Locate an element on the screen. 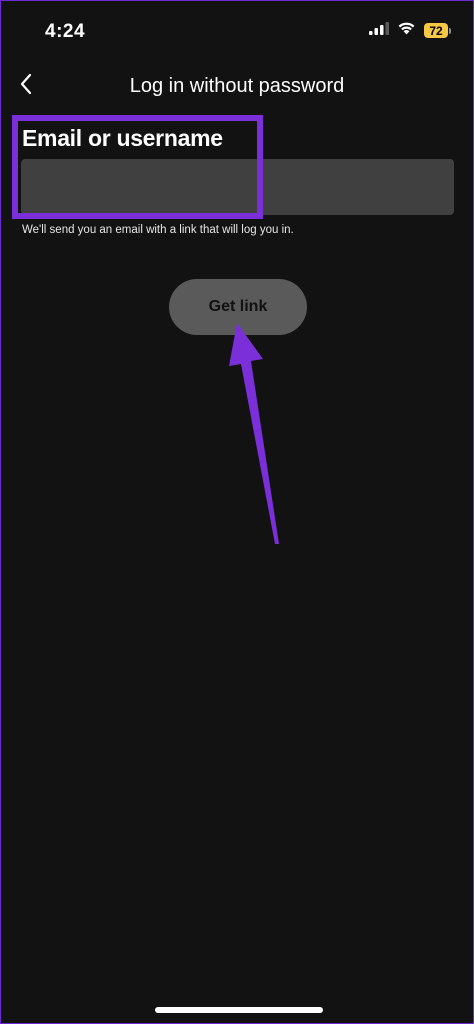  header: Log in without password is located at coordinates (237, 86).